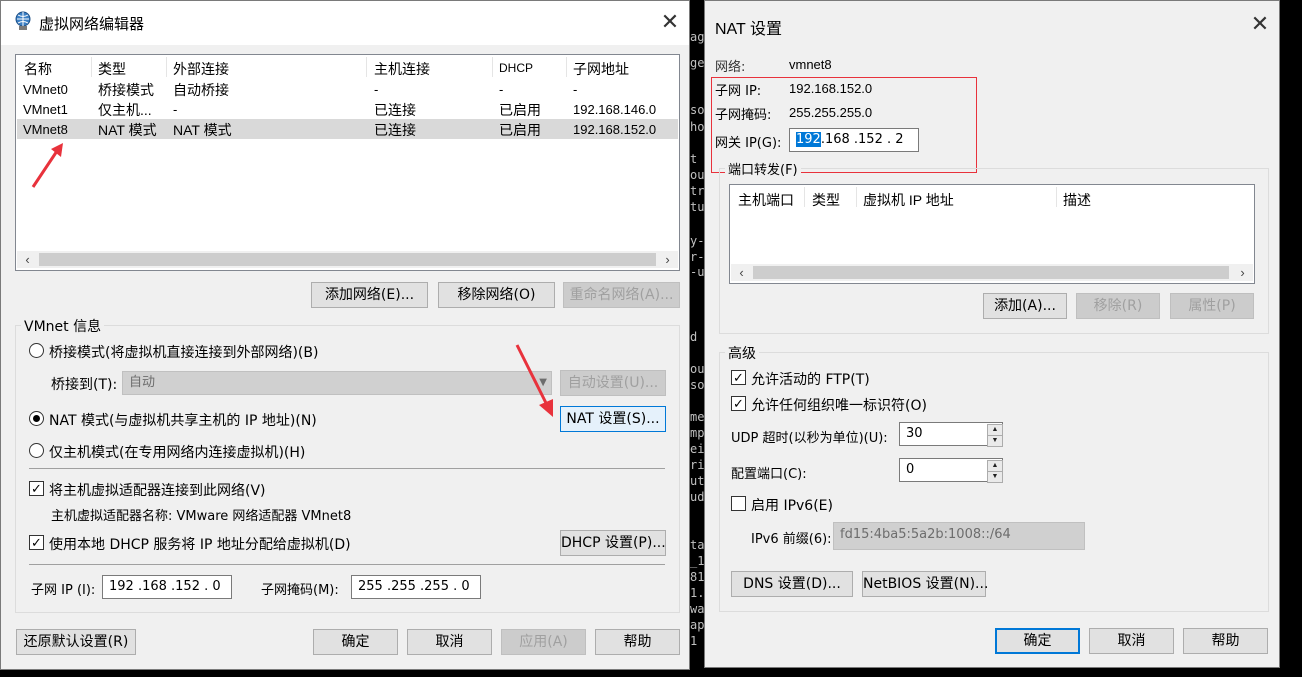 This screenshot has width=1302, height=677. I want to click on terminal-text: t, so click(694, 159).